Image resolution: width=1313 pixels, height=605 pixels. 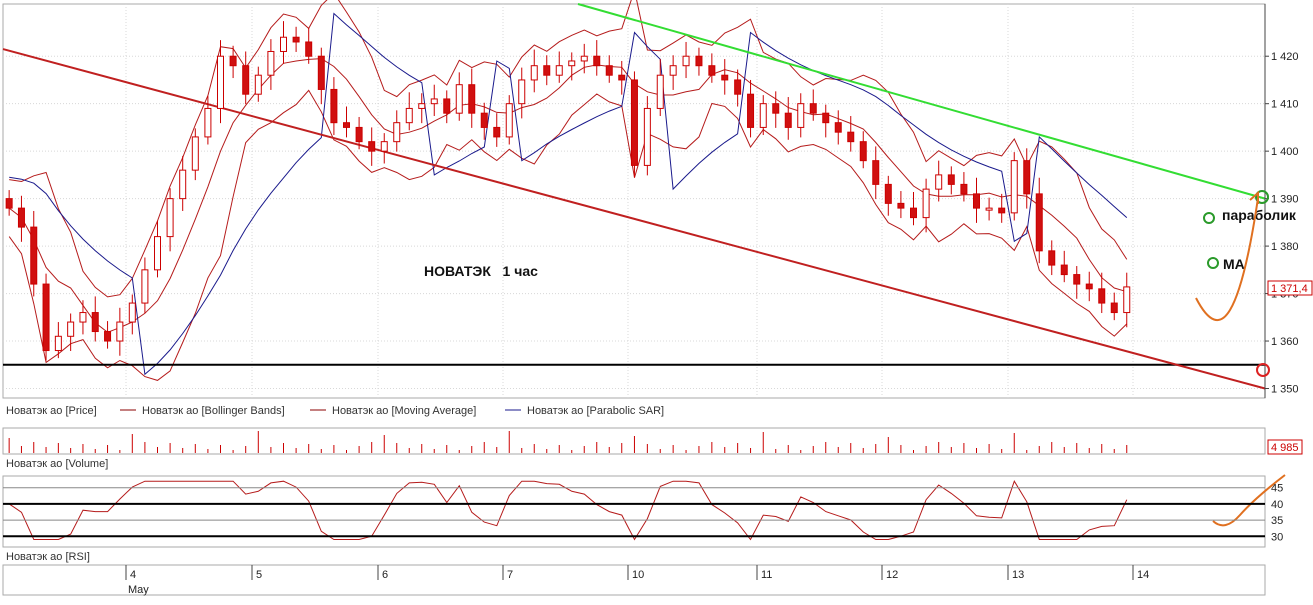 I want to click on parabolic-annotation: параболик, so click(x=1259, y=215).